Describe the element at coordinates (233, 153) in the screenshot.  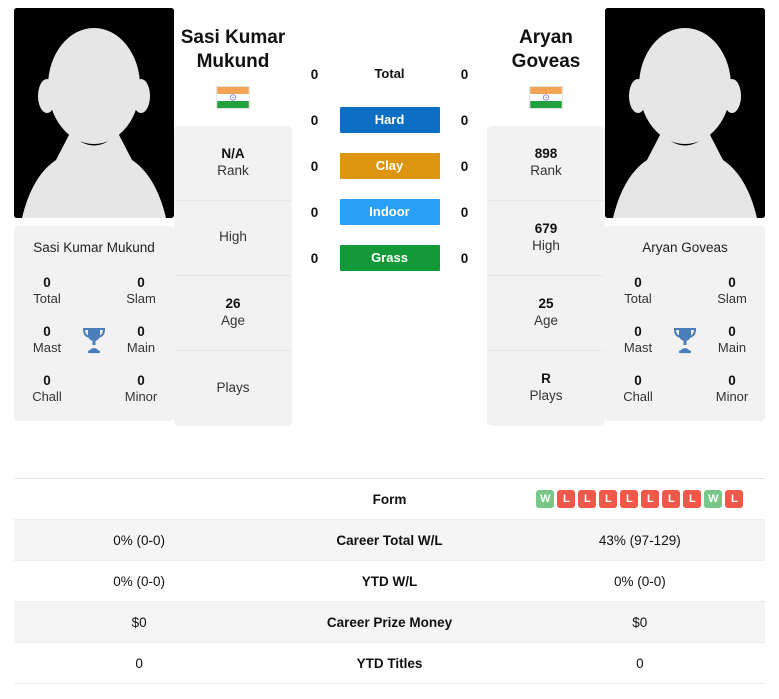
I see `info-value: N/A` at that location.